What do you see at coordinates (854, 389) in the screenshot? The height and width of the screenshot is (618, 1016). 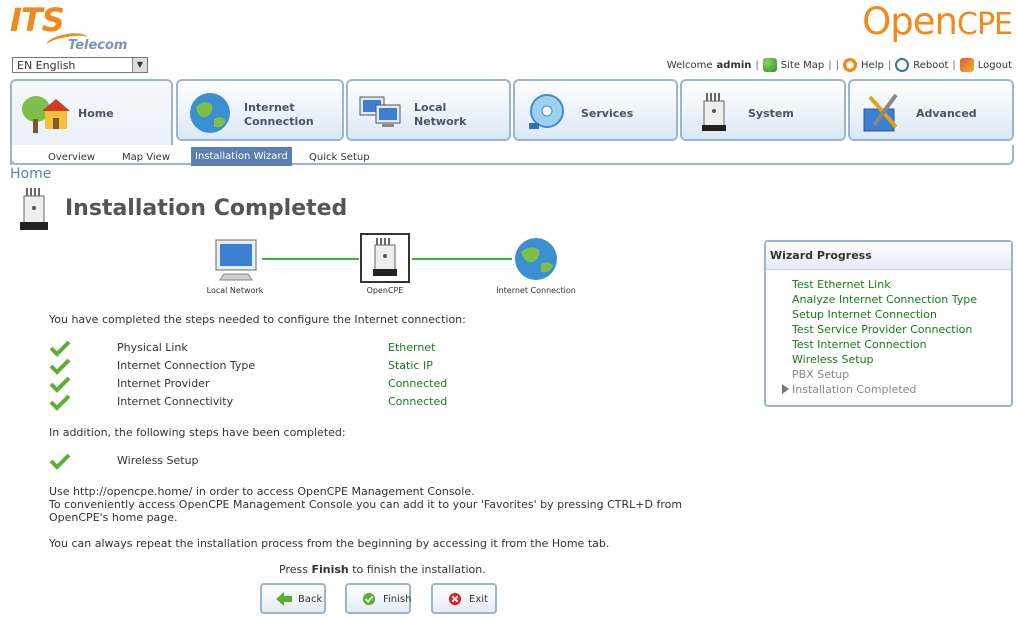 I see `wizard-step-current: Installation Completed` at bounding box center [854, 389].